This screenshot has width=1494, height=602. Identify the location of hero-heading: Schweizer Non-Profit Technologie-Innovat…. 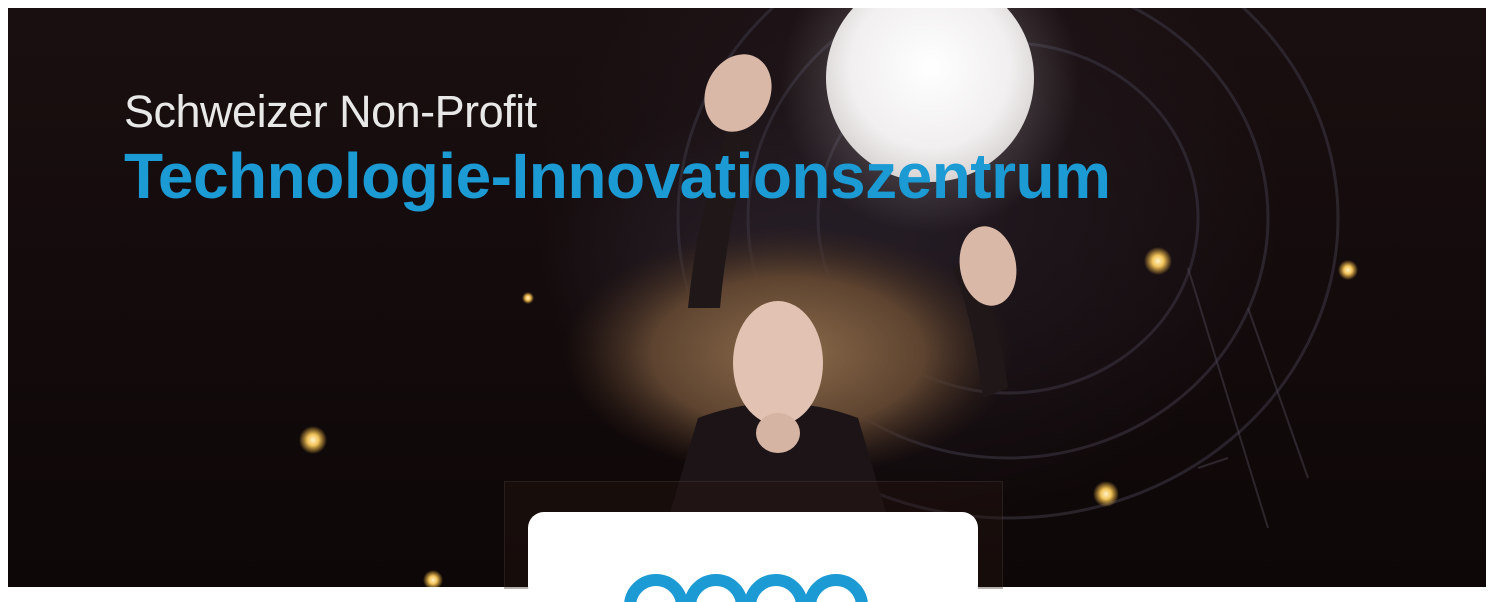
(617, 149).